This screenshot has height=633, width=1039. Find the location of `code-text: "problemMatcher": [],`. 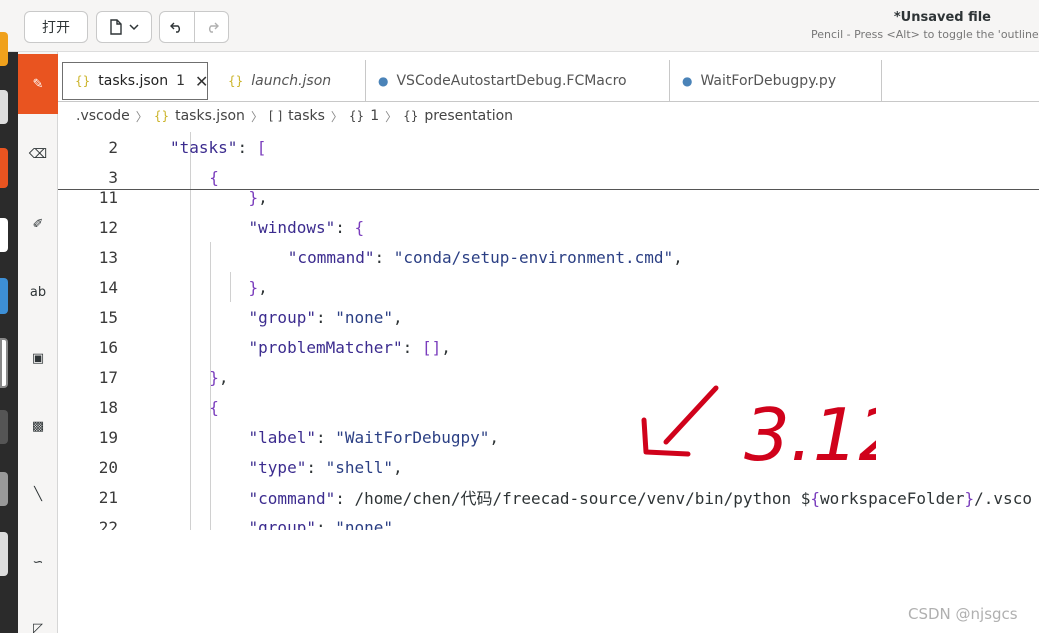

code-text: "problemMatcher": [], is located at coordinates (349, 347).